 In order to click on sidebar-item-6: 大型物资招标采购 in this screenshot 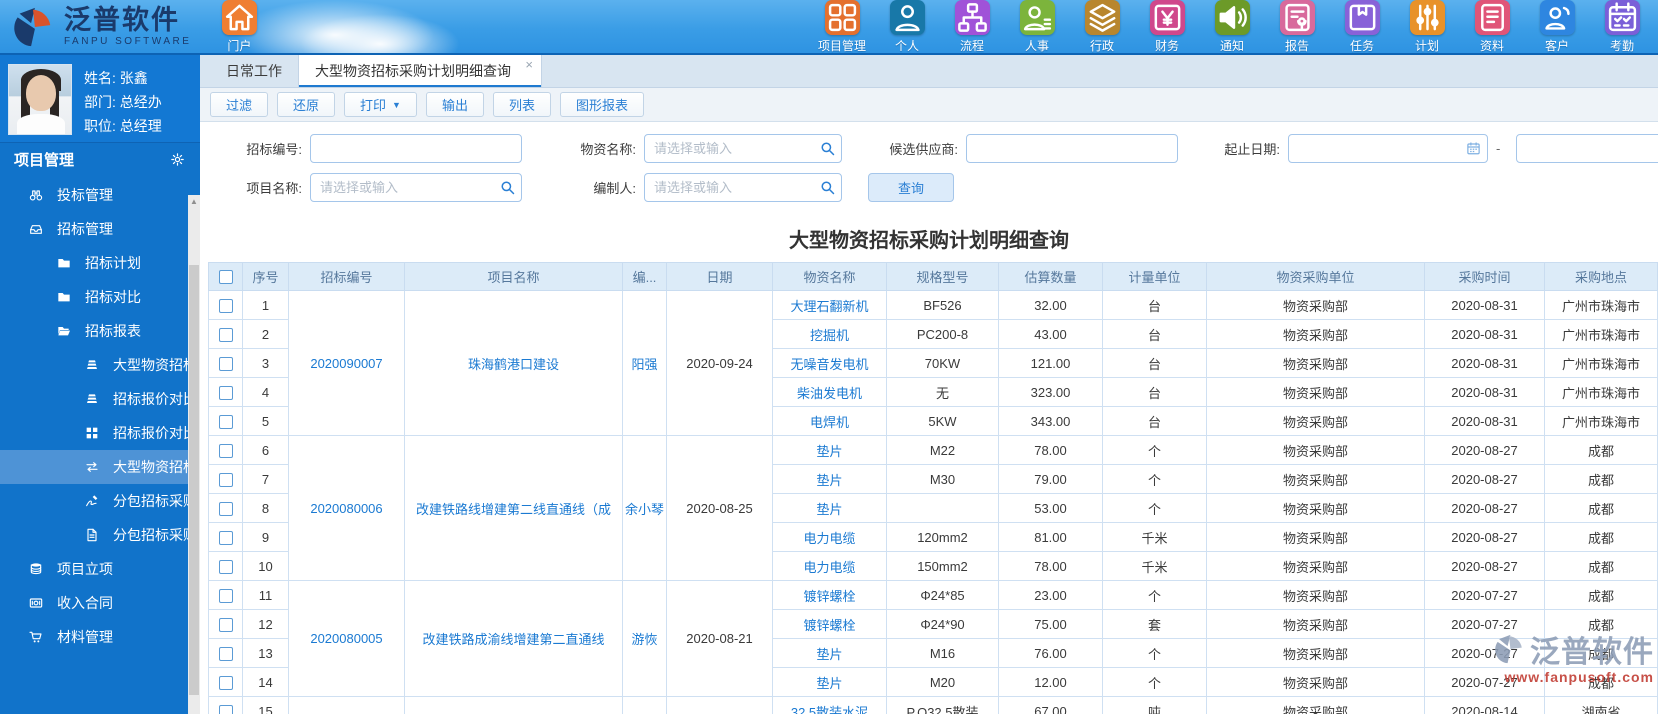, I will do `click(100, 365)`.